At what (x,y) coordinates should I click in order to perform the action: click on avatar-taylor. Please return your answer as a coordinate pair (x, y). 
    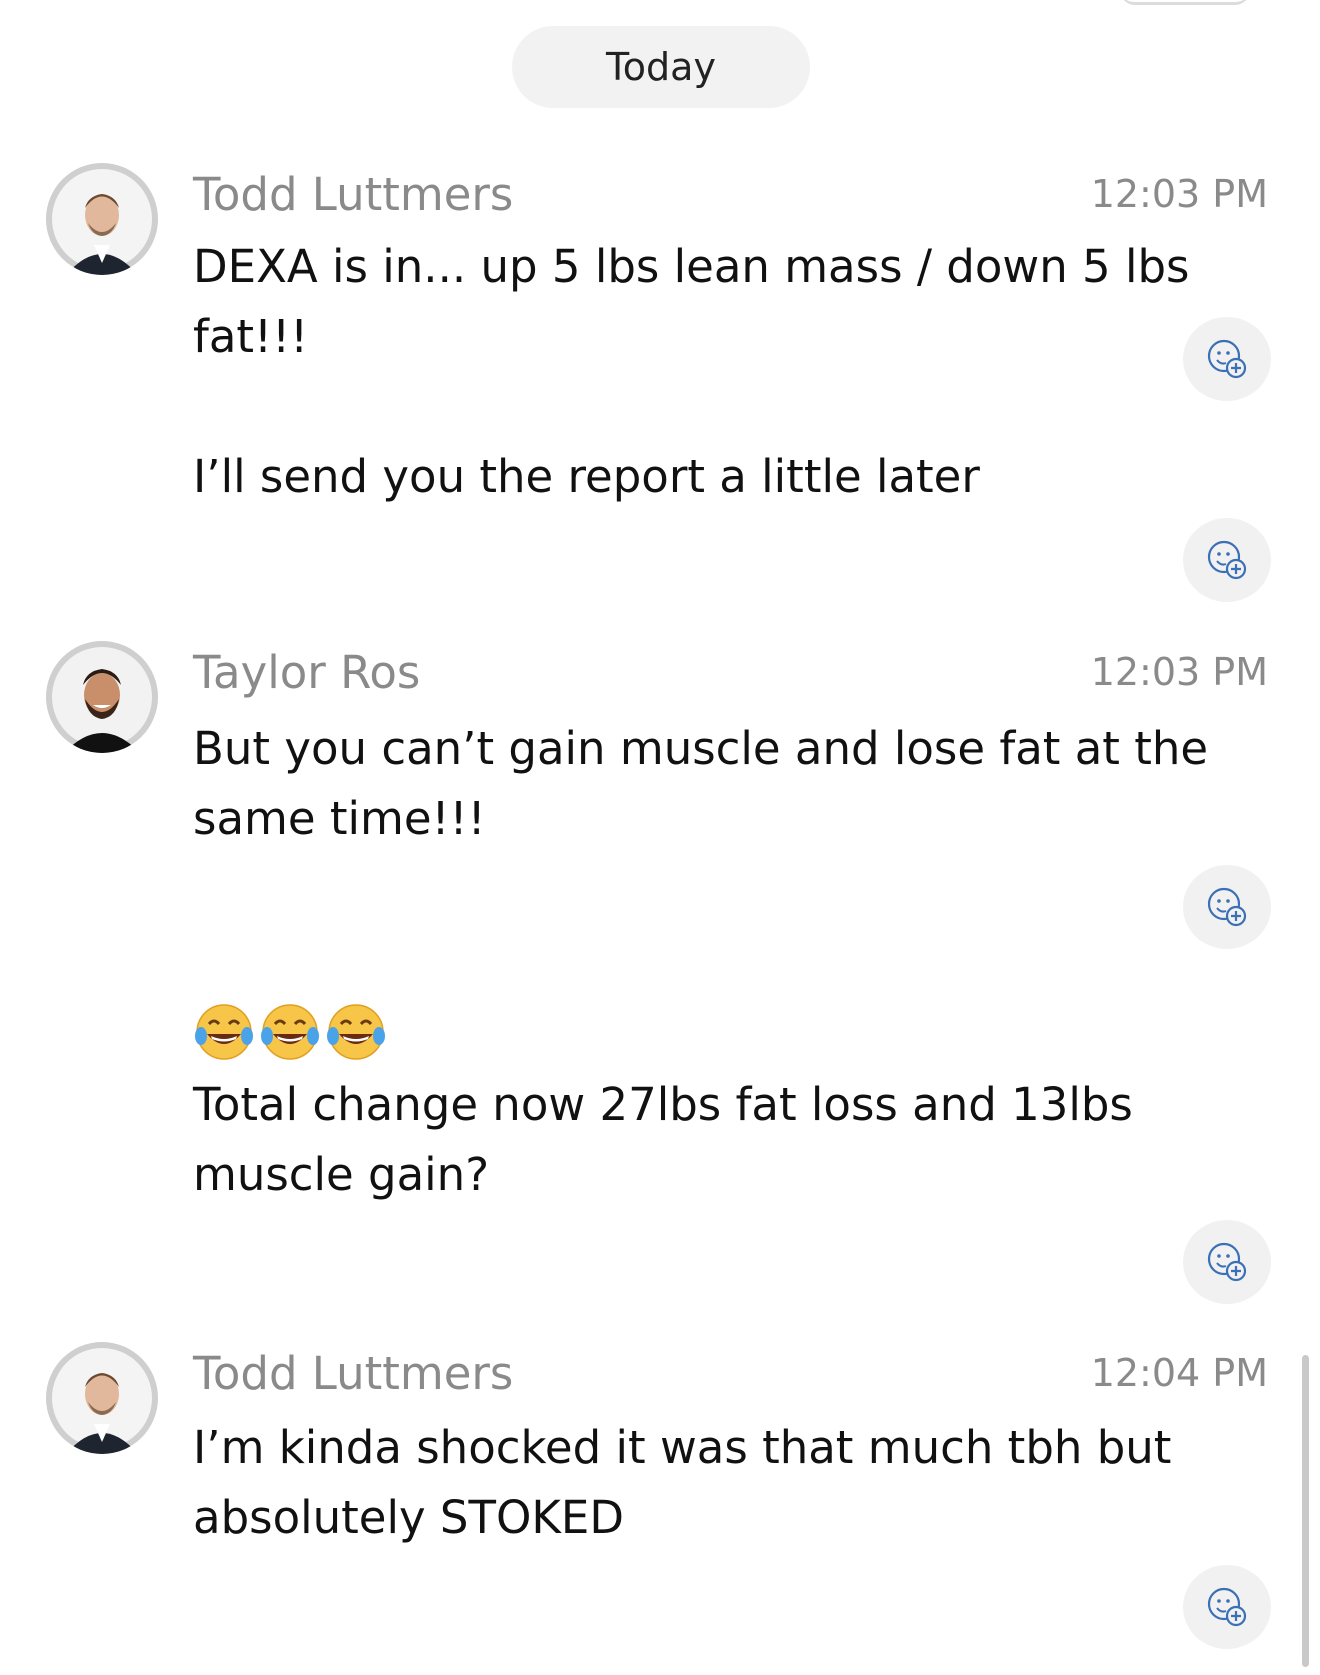
    Looking at the image, I should click on (102, 697).